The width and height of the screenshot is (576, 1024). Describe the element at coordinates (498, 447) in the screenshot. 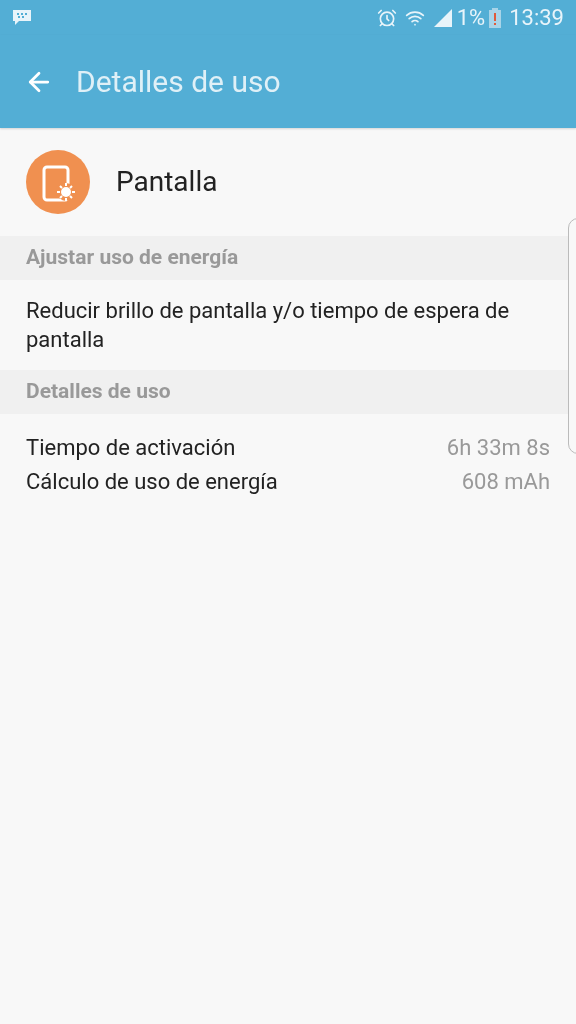

I see `detail-value: 6h 33m 8s` at that location.